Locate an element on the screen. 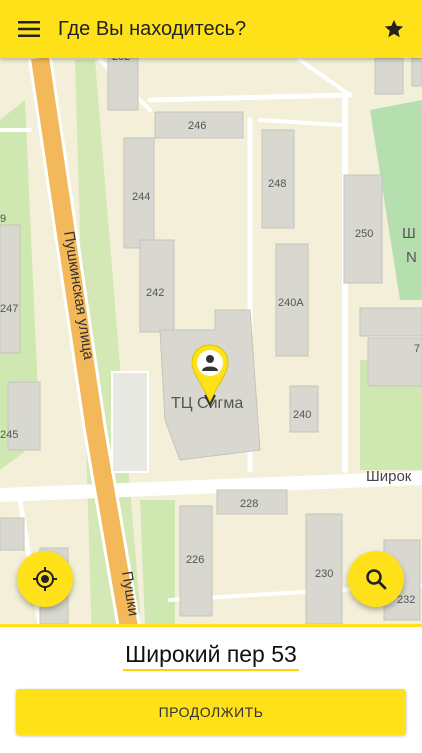 This screenshot has height=753, width=422. my-location-button is located at coordinates (45, 579).